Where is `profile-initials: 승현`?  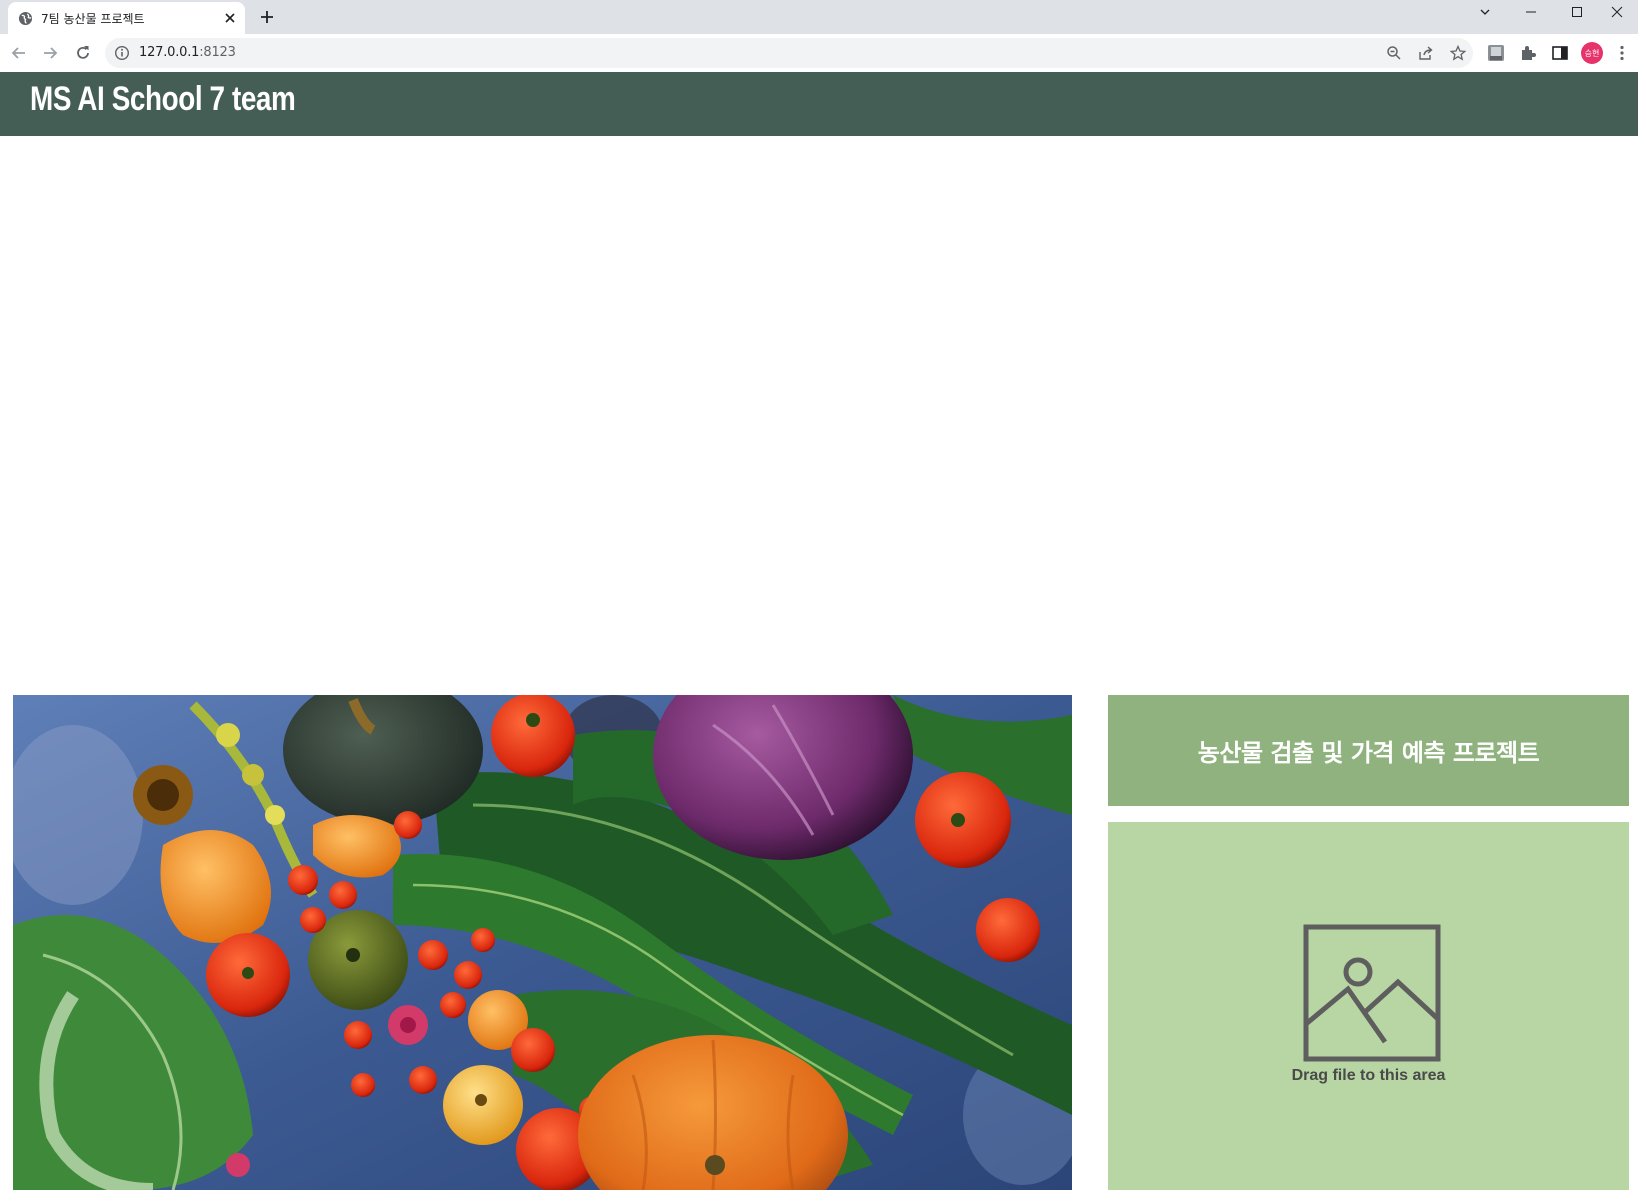 profile-initials: 승현 is located at coordinates (1592, 53).